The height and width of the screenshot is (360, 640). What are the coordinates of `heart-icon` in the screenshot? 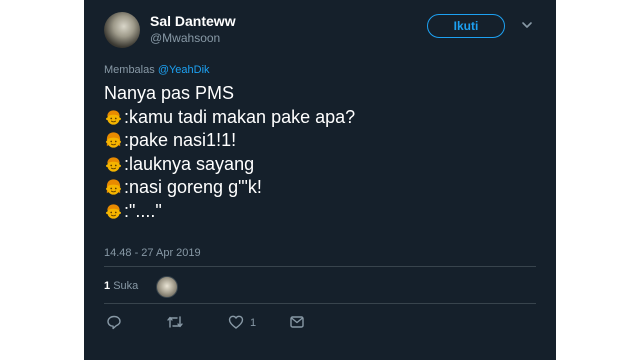 It's located at (236, 322).